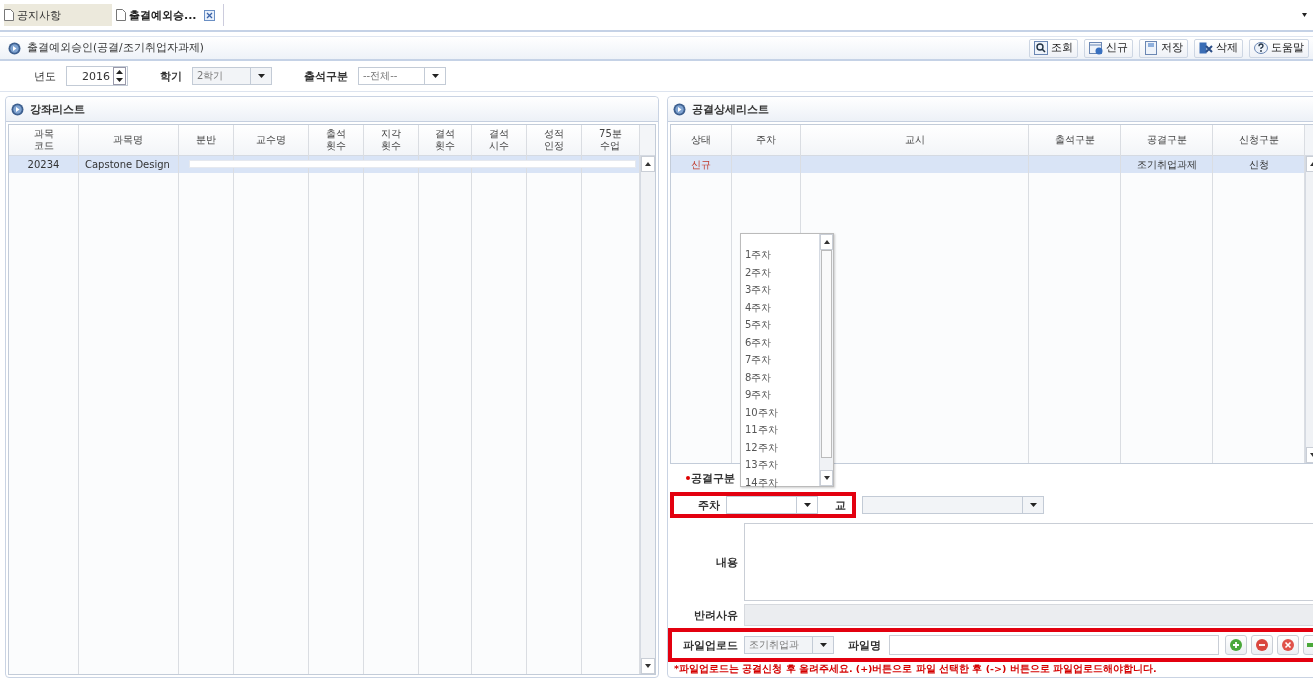 The image size is (1313, 678). What do you see at coordinates (57, 109) in the screenshot?
I see `panel-title: 강좌리스트` at bounding box center [57, 109].